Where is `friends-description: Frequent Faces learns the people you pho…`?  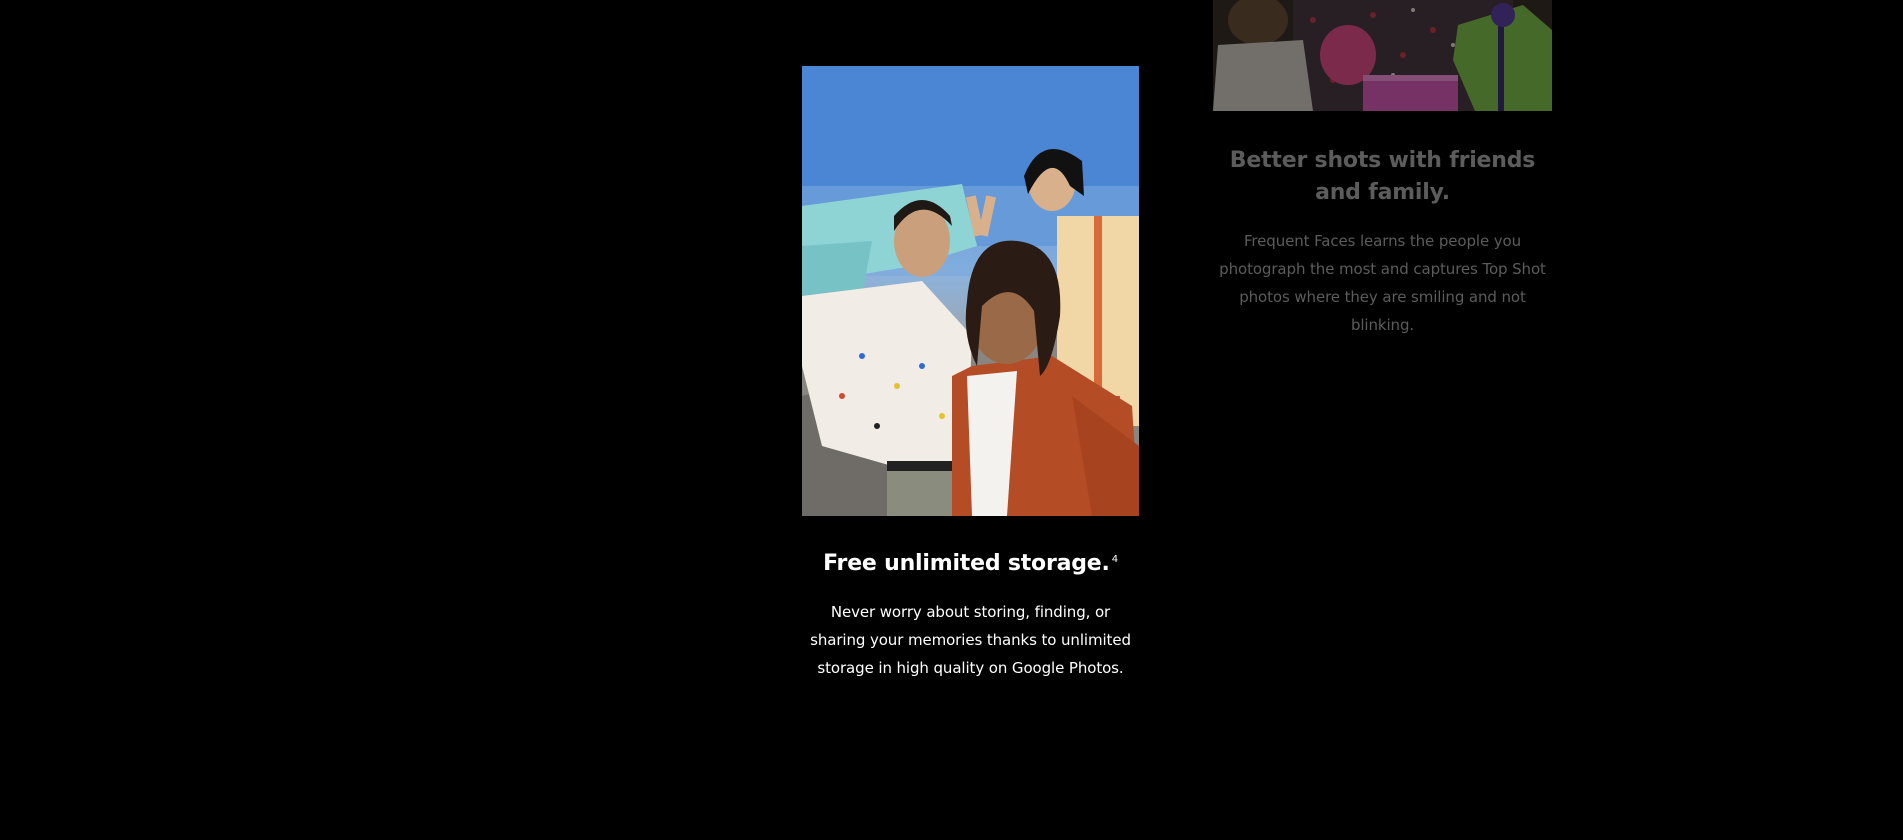
friends-description: Frequent Faces learns the people you pho… is located at coordinates (1382, 283).